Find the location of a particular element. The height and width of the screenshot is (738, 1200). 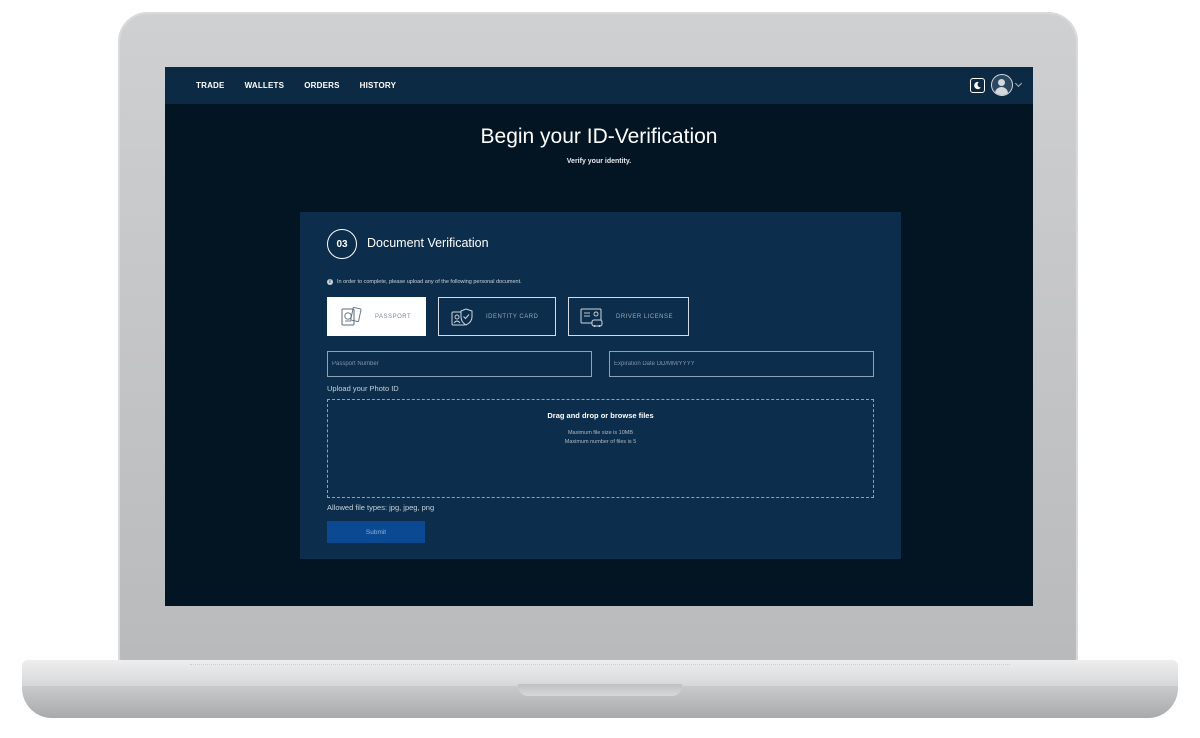

doc-type-driver-license: DRIVER LICENSE is located at coordinates (628, 316).